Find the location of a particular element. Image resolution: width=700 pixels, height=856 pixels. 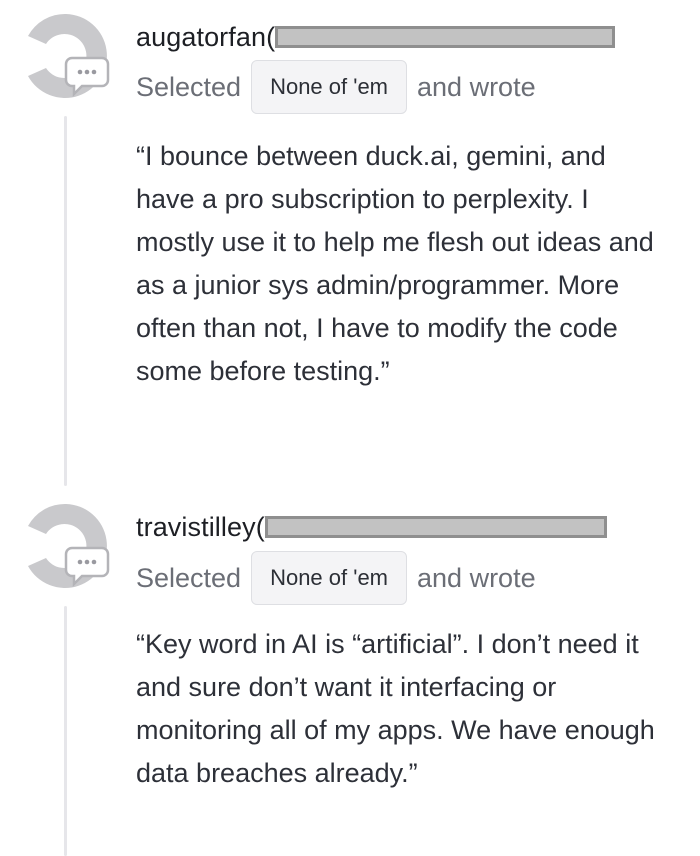

username-row: augatorfan( is located at coordinates (376, 37).